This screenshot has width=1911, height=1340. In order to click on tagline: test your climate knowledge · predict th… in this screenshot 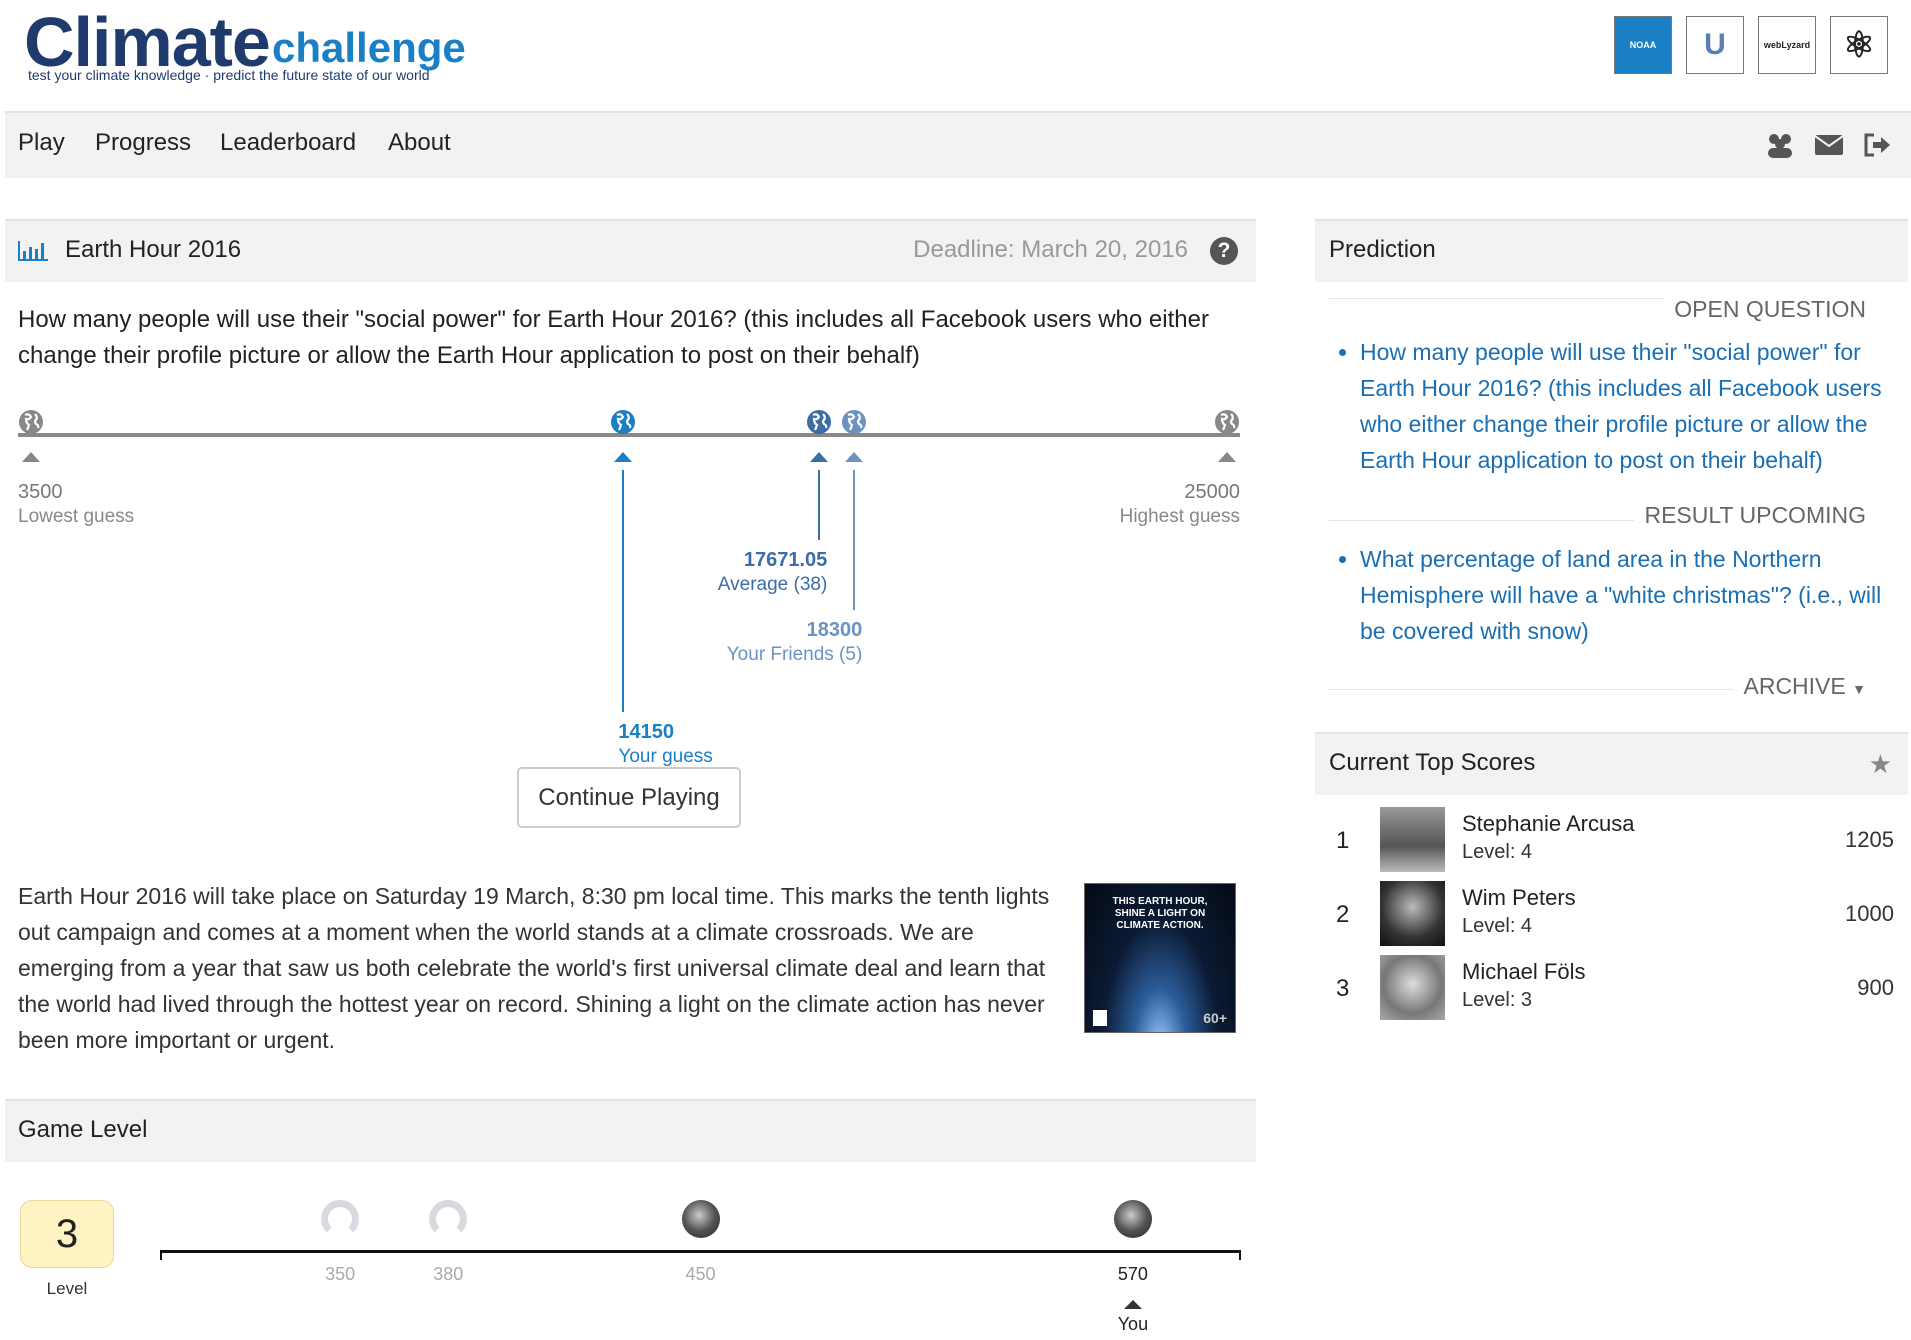, I will do `click(229, 75)`.